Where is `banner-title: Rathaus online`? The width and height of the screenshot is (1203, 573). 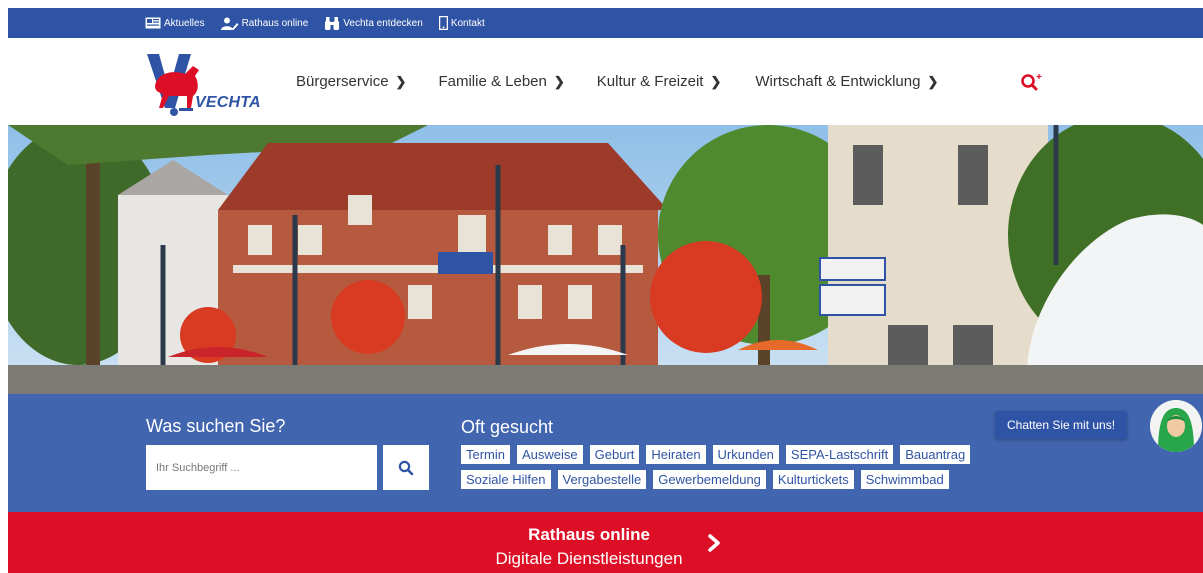
banner-title: Rathaus online is located at coordinates (589, 534).